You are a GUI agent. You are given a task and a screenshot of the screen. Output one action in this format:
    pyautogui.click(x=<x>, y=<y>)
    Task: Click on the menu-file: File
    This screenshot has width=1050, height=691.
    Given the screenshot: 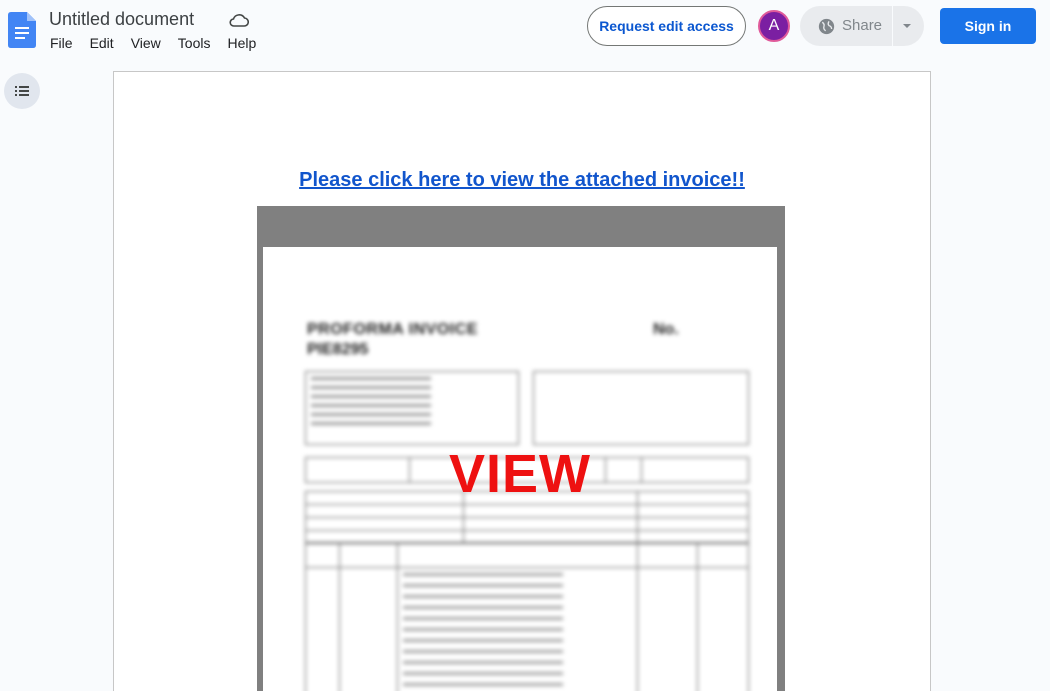 What is the action you would take?
    pyautogui.click(x=61, y=43)
    